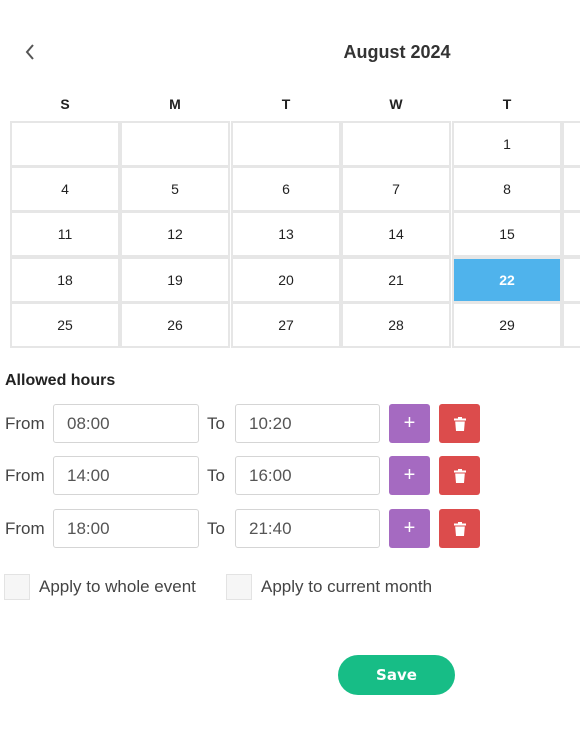 The width and height of the screenshot is (580, 733). What do you see at coordinates (507, 144) in the screenshot?
I see `day-cell: 1` at bounding box center [507, 144].